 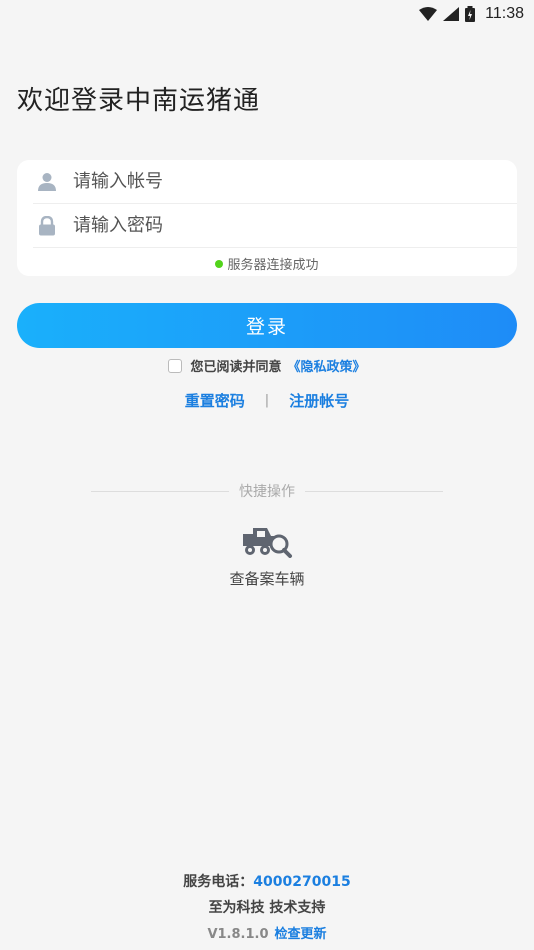 I want to click on agreement-row: 您已阅读并同意 《隐私政策》, so click(x=267, y=365).